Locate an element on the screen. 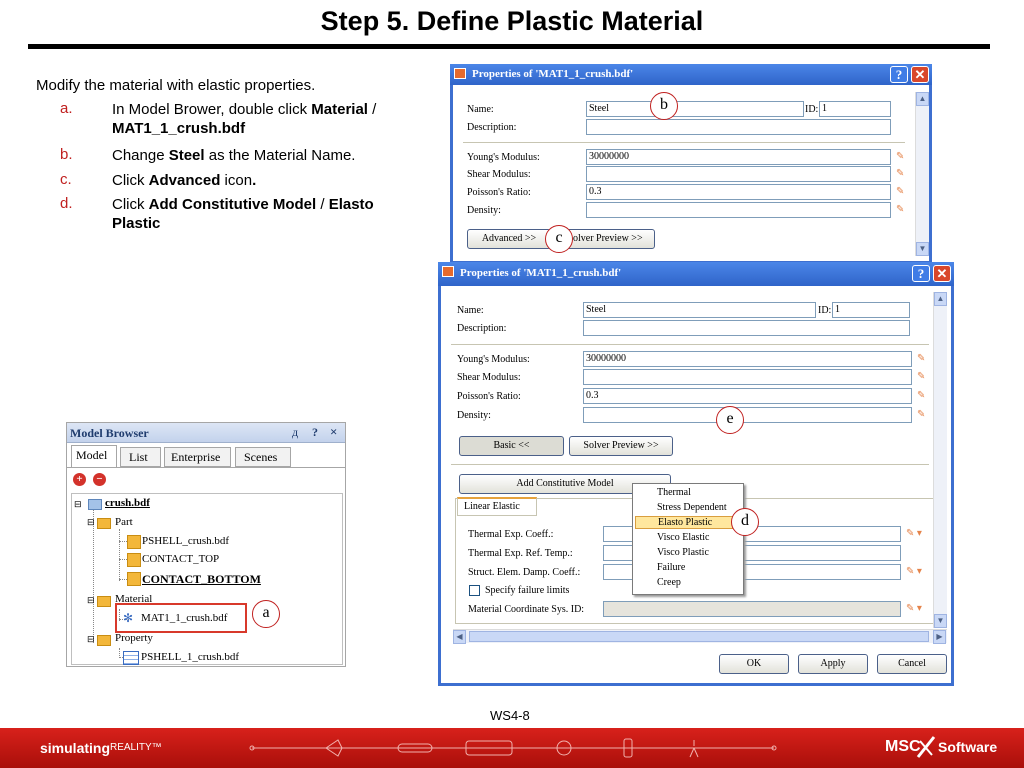 This screenshot has width=1024, height=768. tree-node-contact-bottom: CONTACT_BOTTOM is located at coordinates (201, 579).